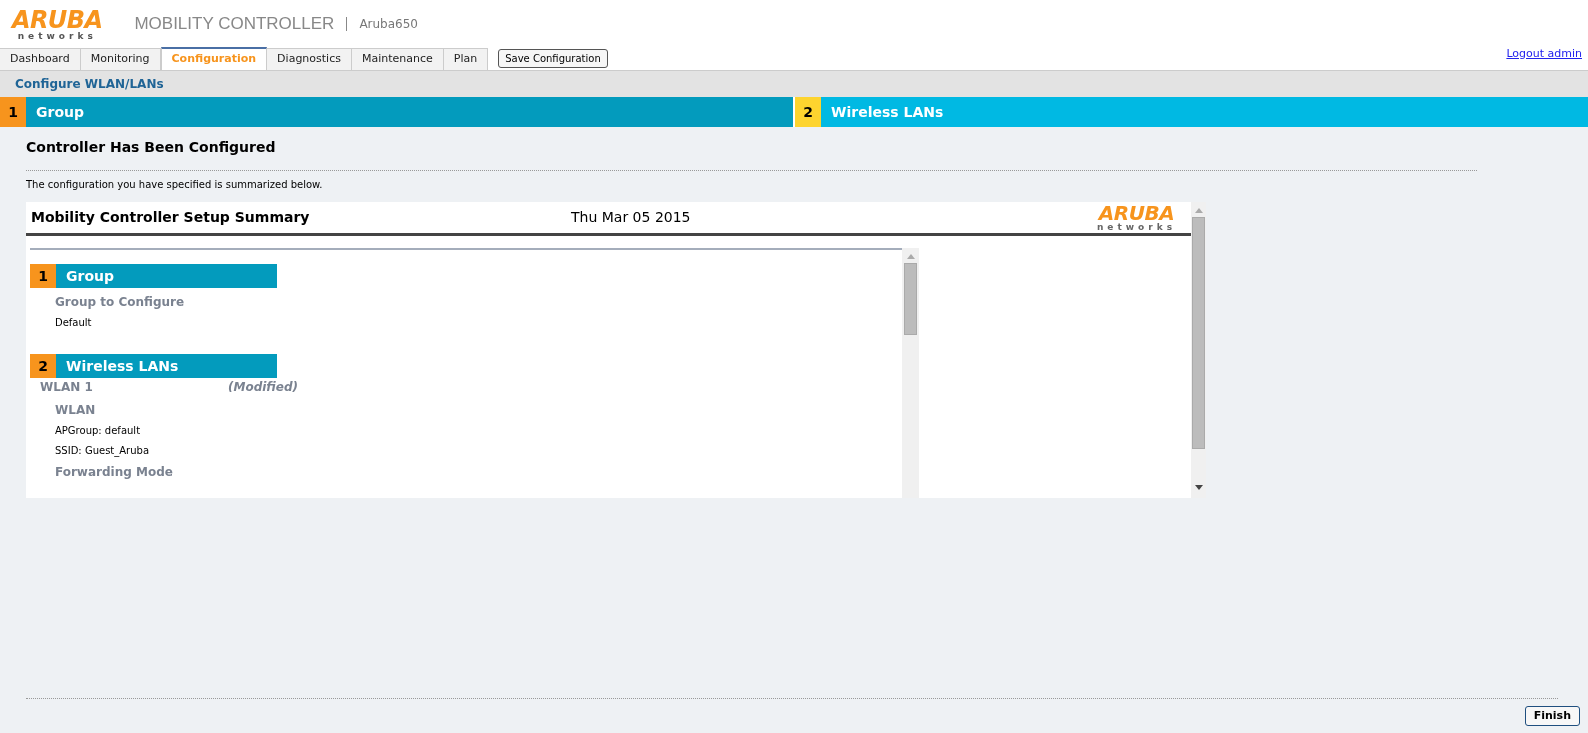 This screenshot has width=1588, height=733. I want to click on field-label: WLAN, so click(76, 410).